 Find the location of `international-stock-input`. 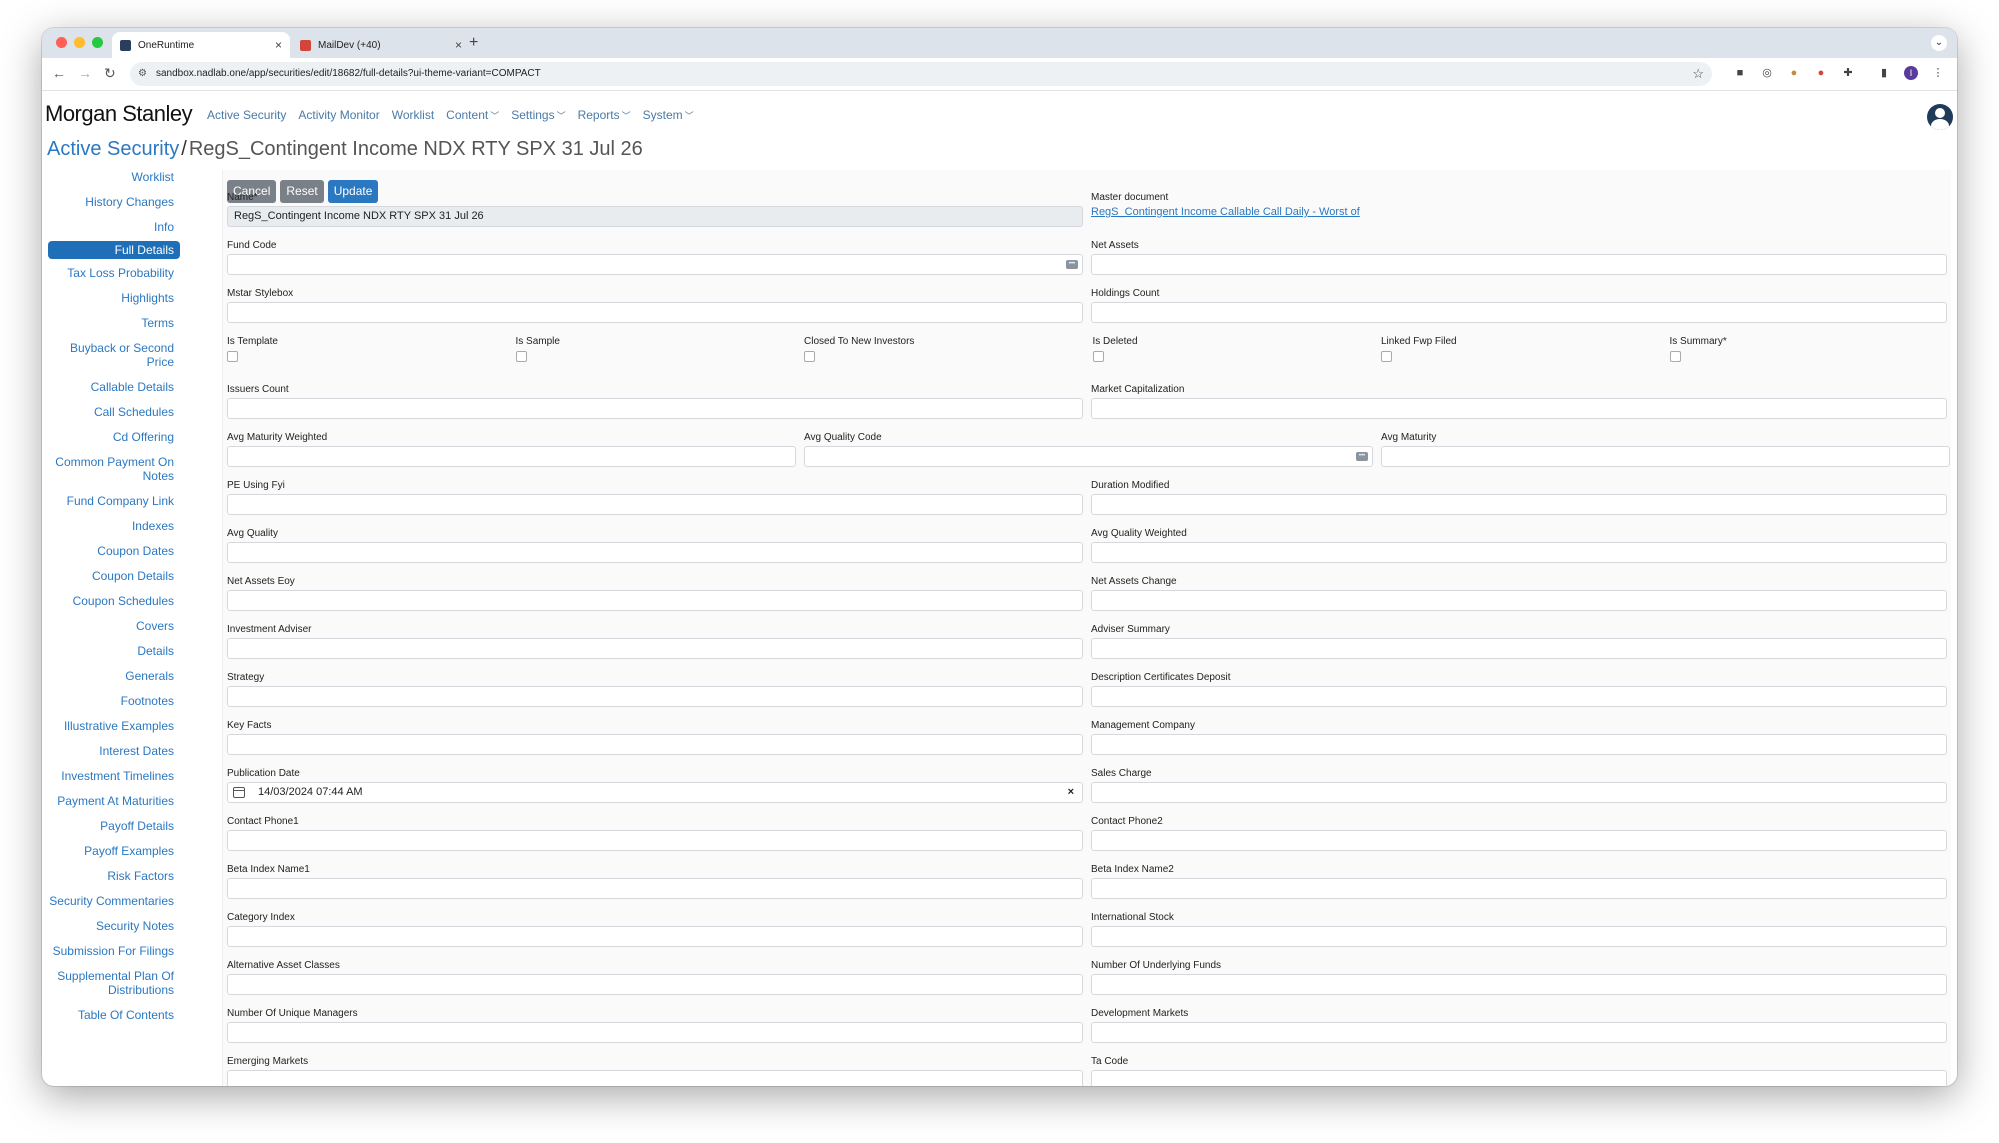

international-stock-input is located at coordinates (1519, 936).